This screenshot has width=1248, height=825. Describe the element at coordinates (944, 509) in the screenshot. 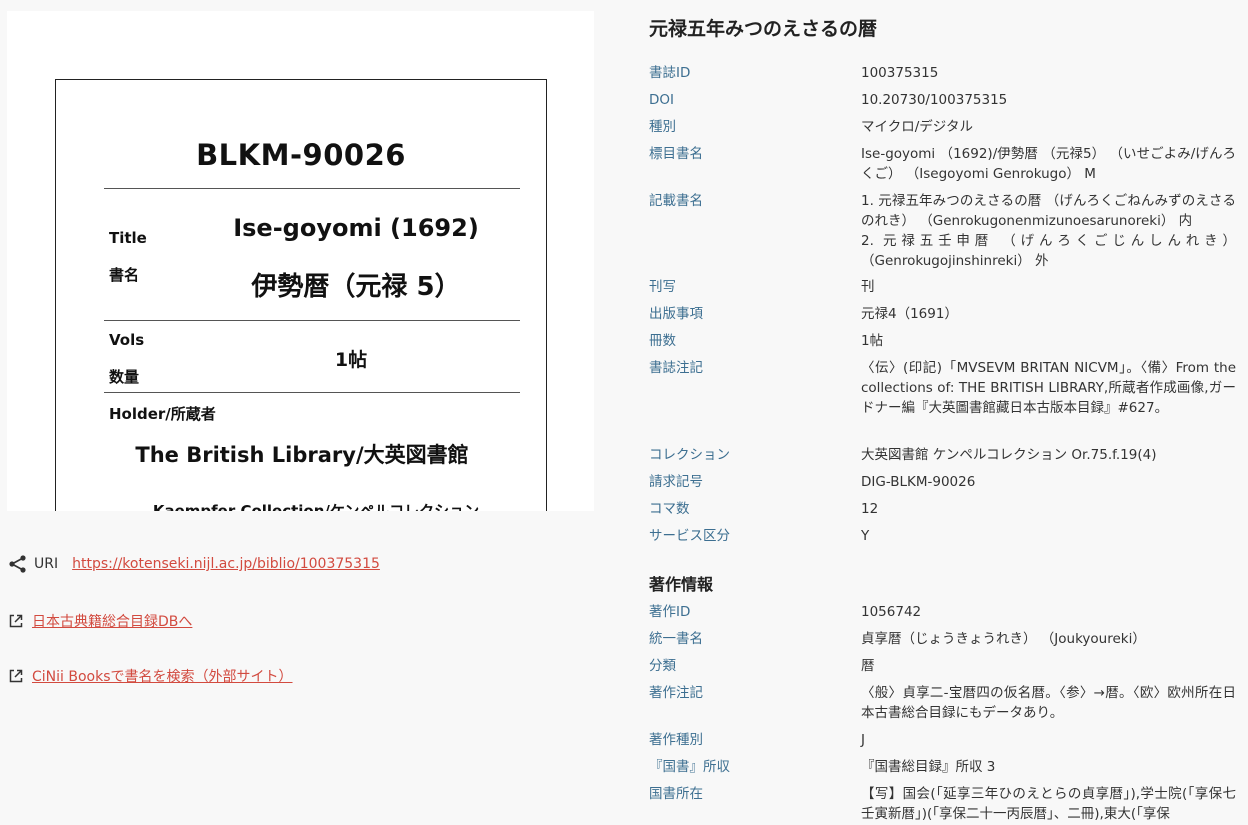

I see `meta-row: コマ数 12` at that location.